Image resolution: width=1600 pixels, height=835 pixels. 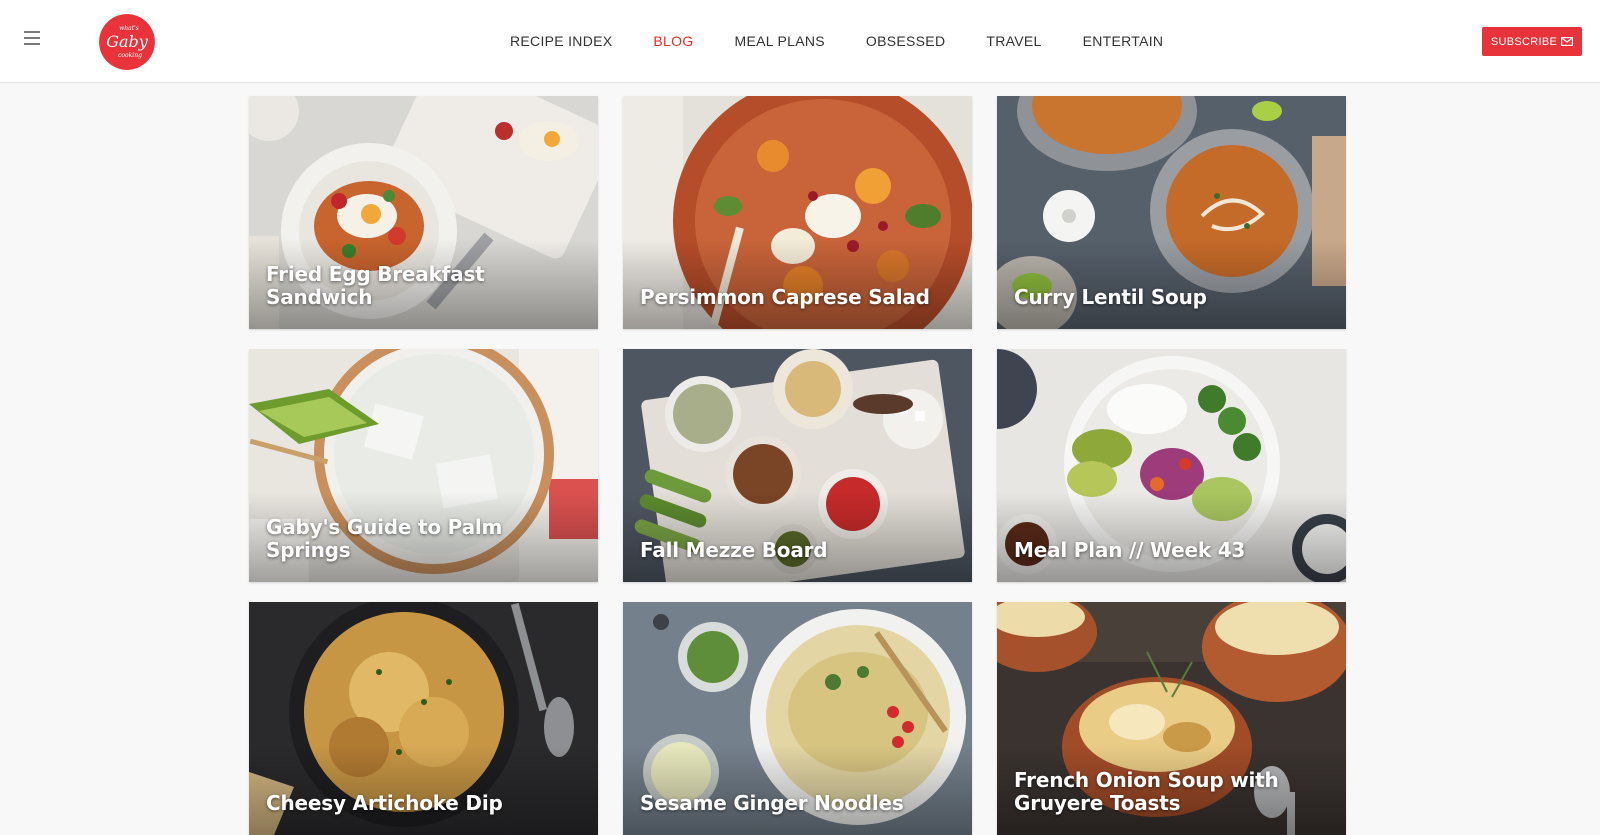 I want to click on post-card-sesame-ginger-noodles: Sesame Ginger Noodles, so click(x=797, y=718).